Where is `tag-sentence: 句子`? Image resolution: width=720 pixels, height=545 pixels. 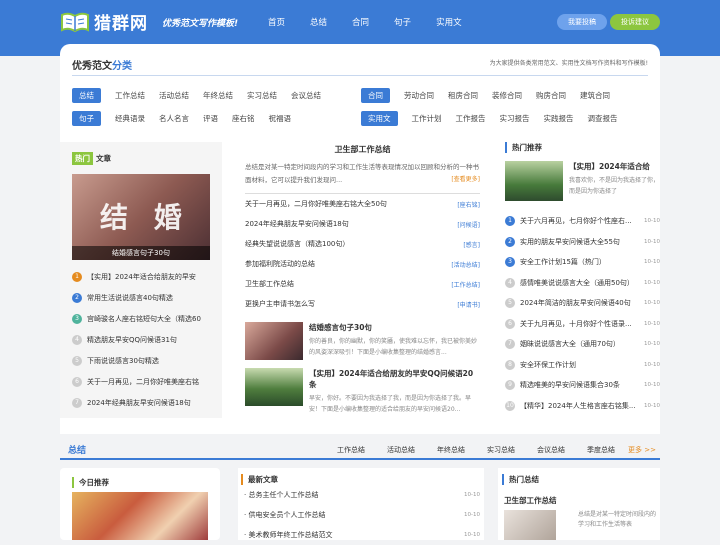 tag-sentence: 句子 is located at coordinates (86, 118).